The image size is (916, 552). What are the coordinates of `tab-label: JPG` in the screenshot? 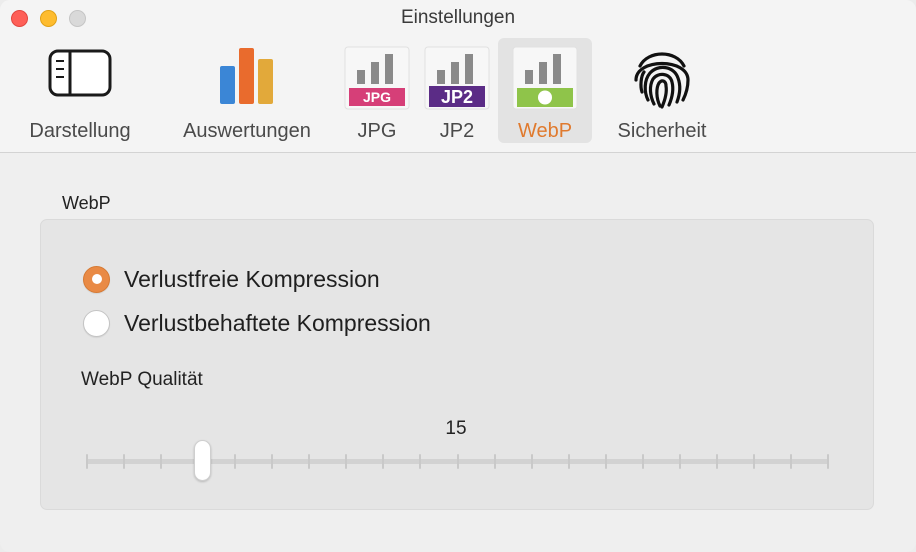 It's located at (377, 131).